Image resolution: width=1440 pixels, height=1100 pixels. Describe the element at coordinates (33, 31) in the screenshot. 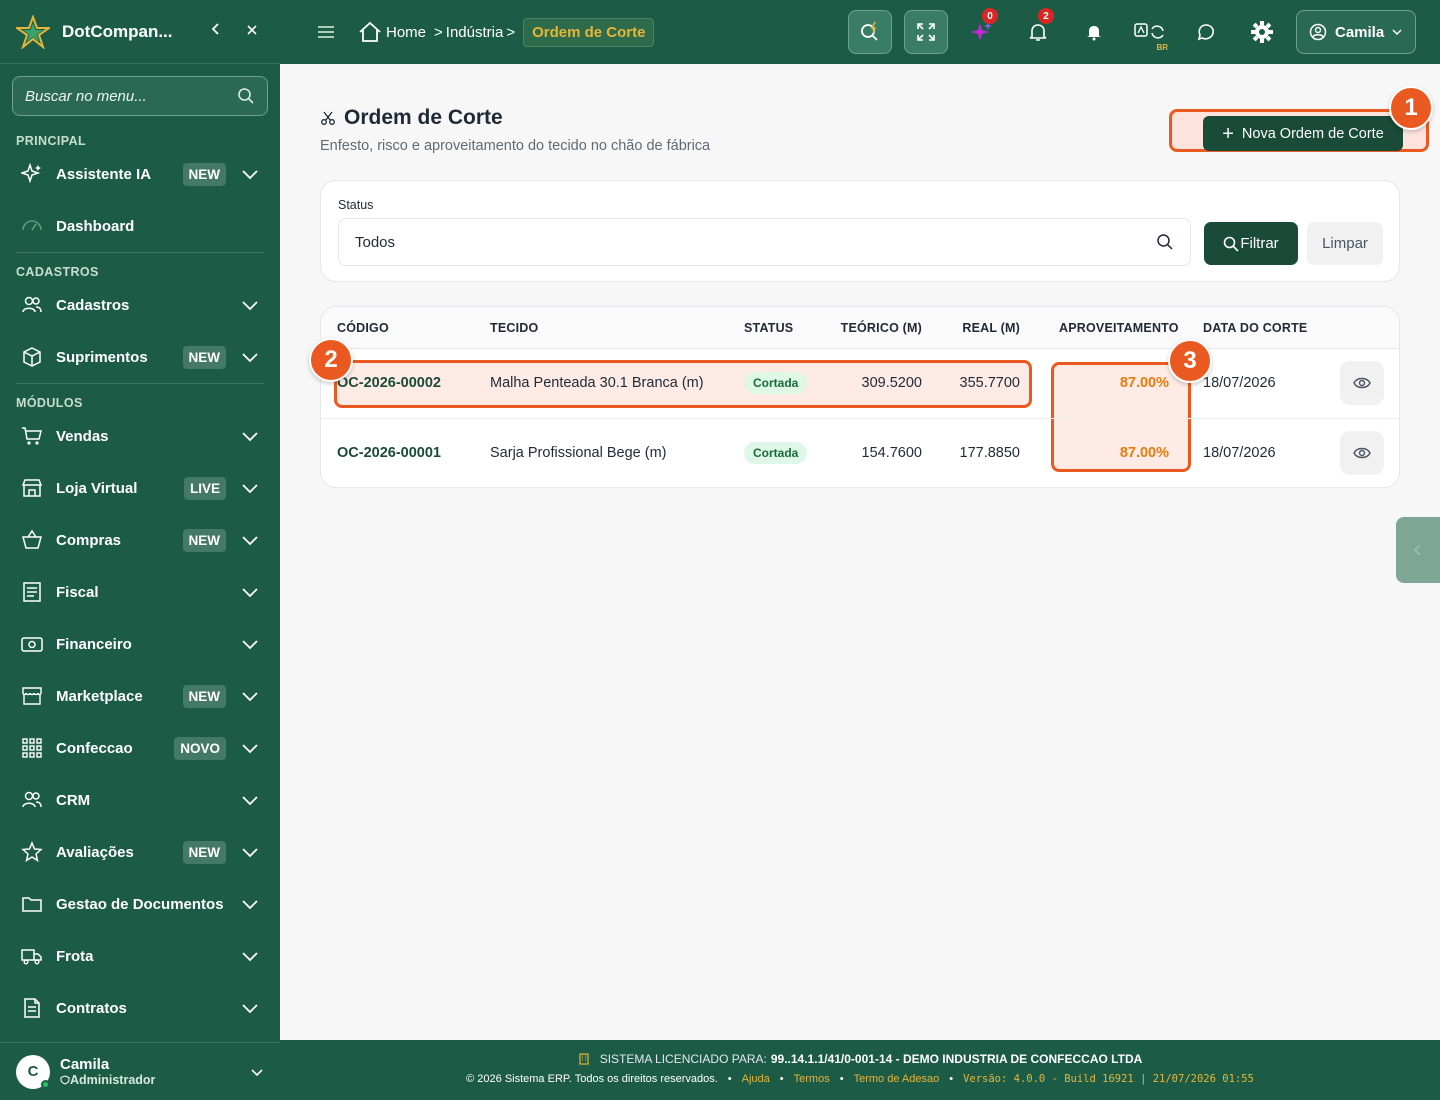

I see `star-logo-icon` at that location.